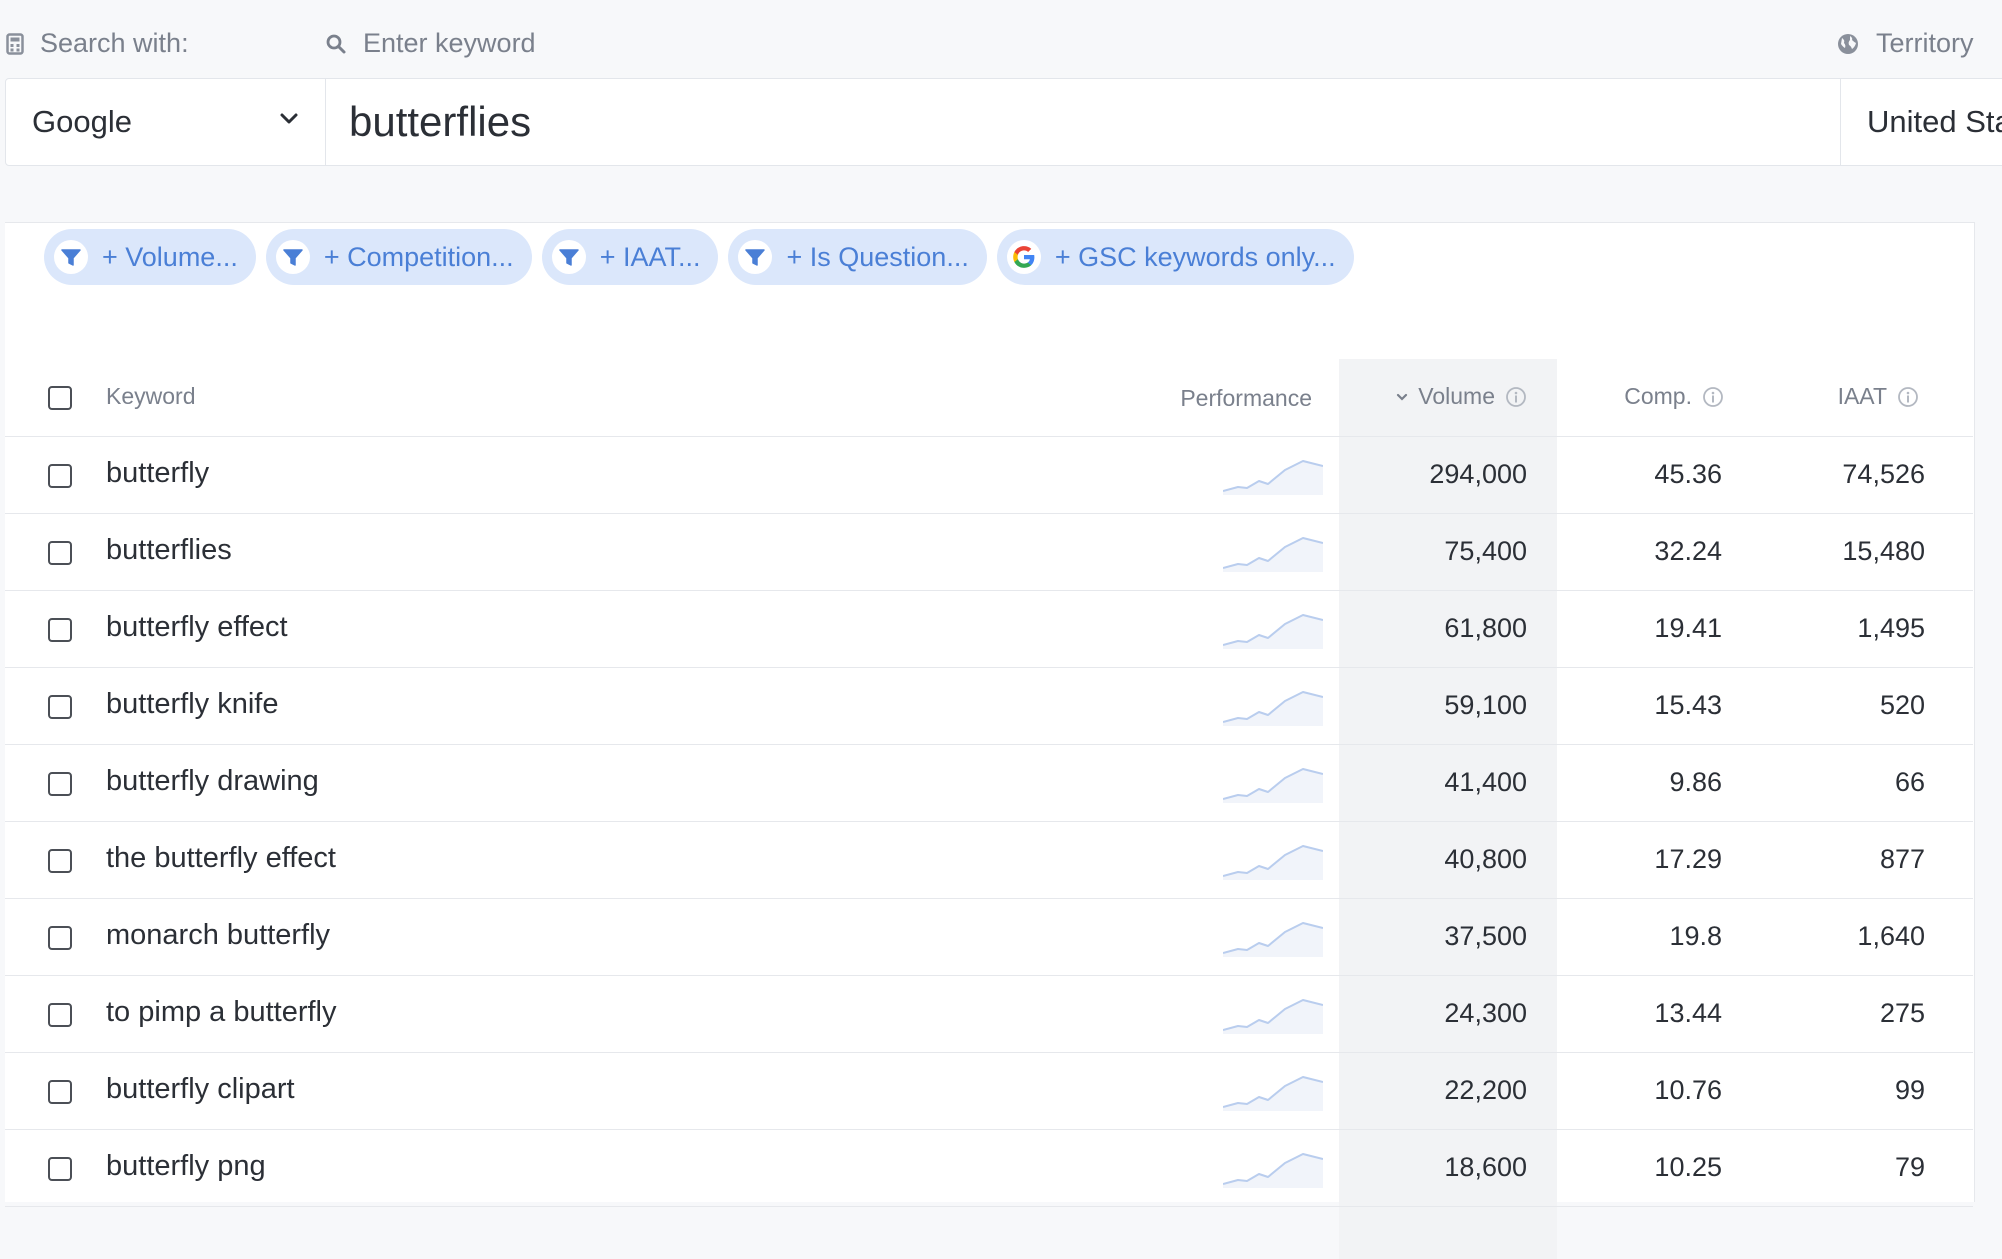 The width and height of the screenshot is (2002, 1259). I want to click on iaat-column-header: IAAT, so click(1878, 396).